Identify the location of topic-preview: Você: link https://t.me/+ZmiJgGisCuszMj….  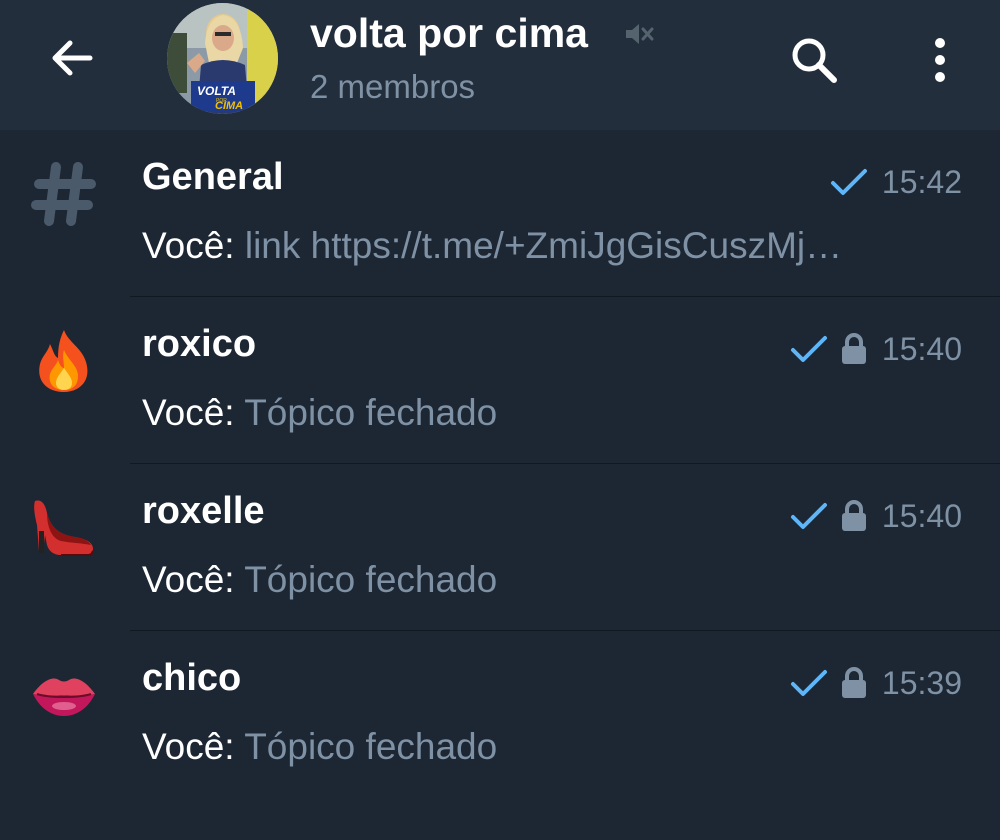
(542, 246).